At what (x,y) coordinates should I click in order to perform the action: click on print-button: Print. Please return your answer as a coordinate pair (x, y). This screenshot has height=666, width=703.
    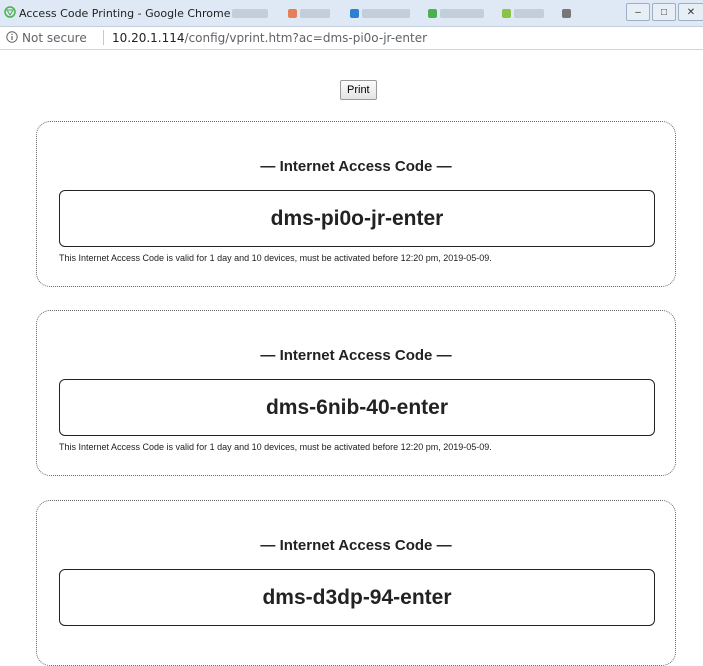
    Looking at the image, I should click on (358, 90).